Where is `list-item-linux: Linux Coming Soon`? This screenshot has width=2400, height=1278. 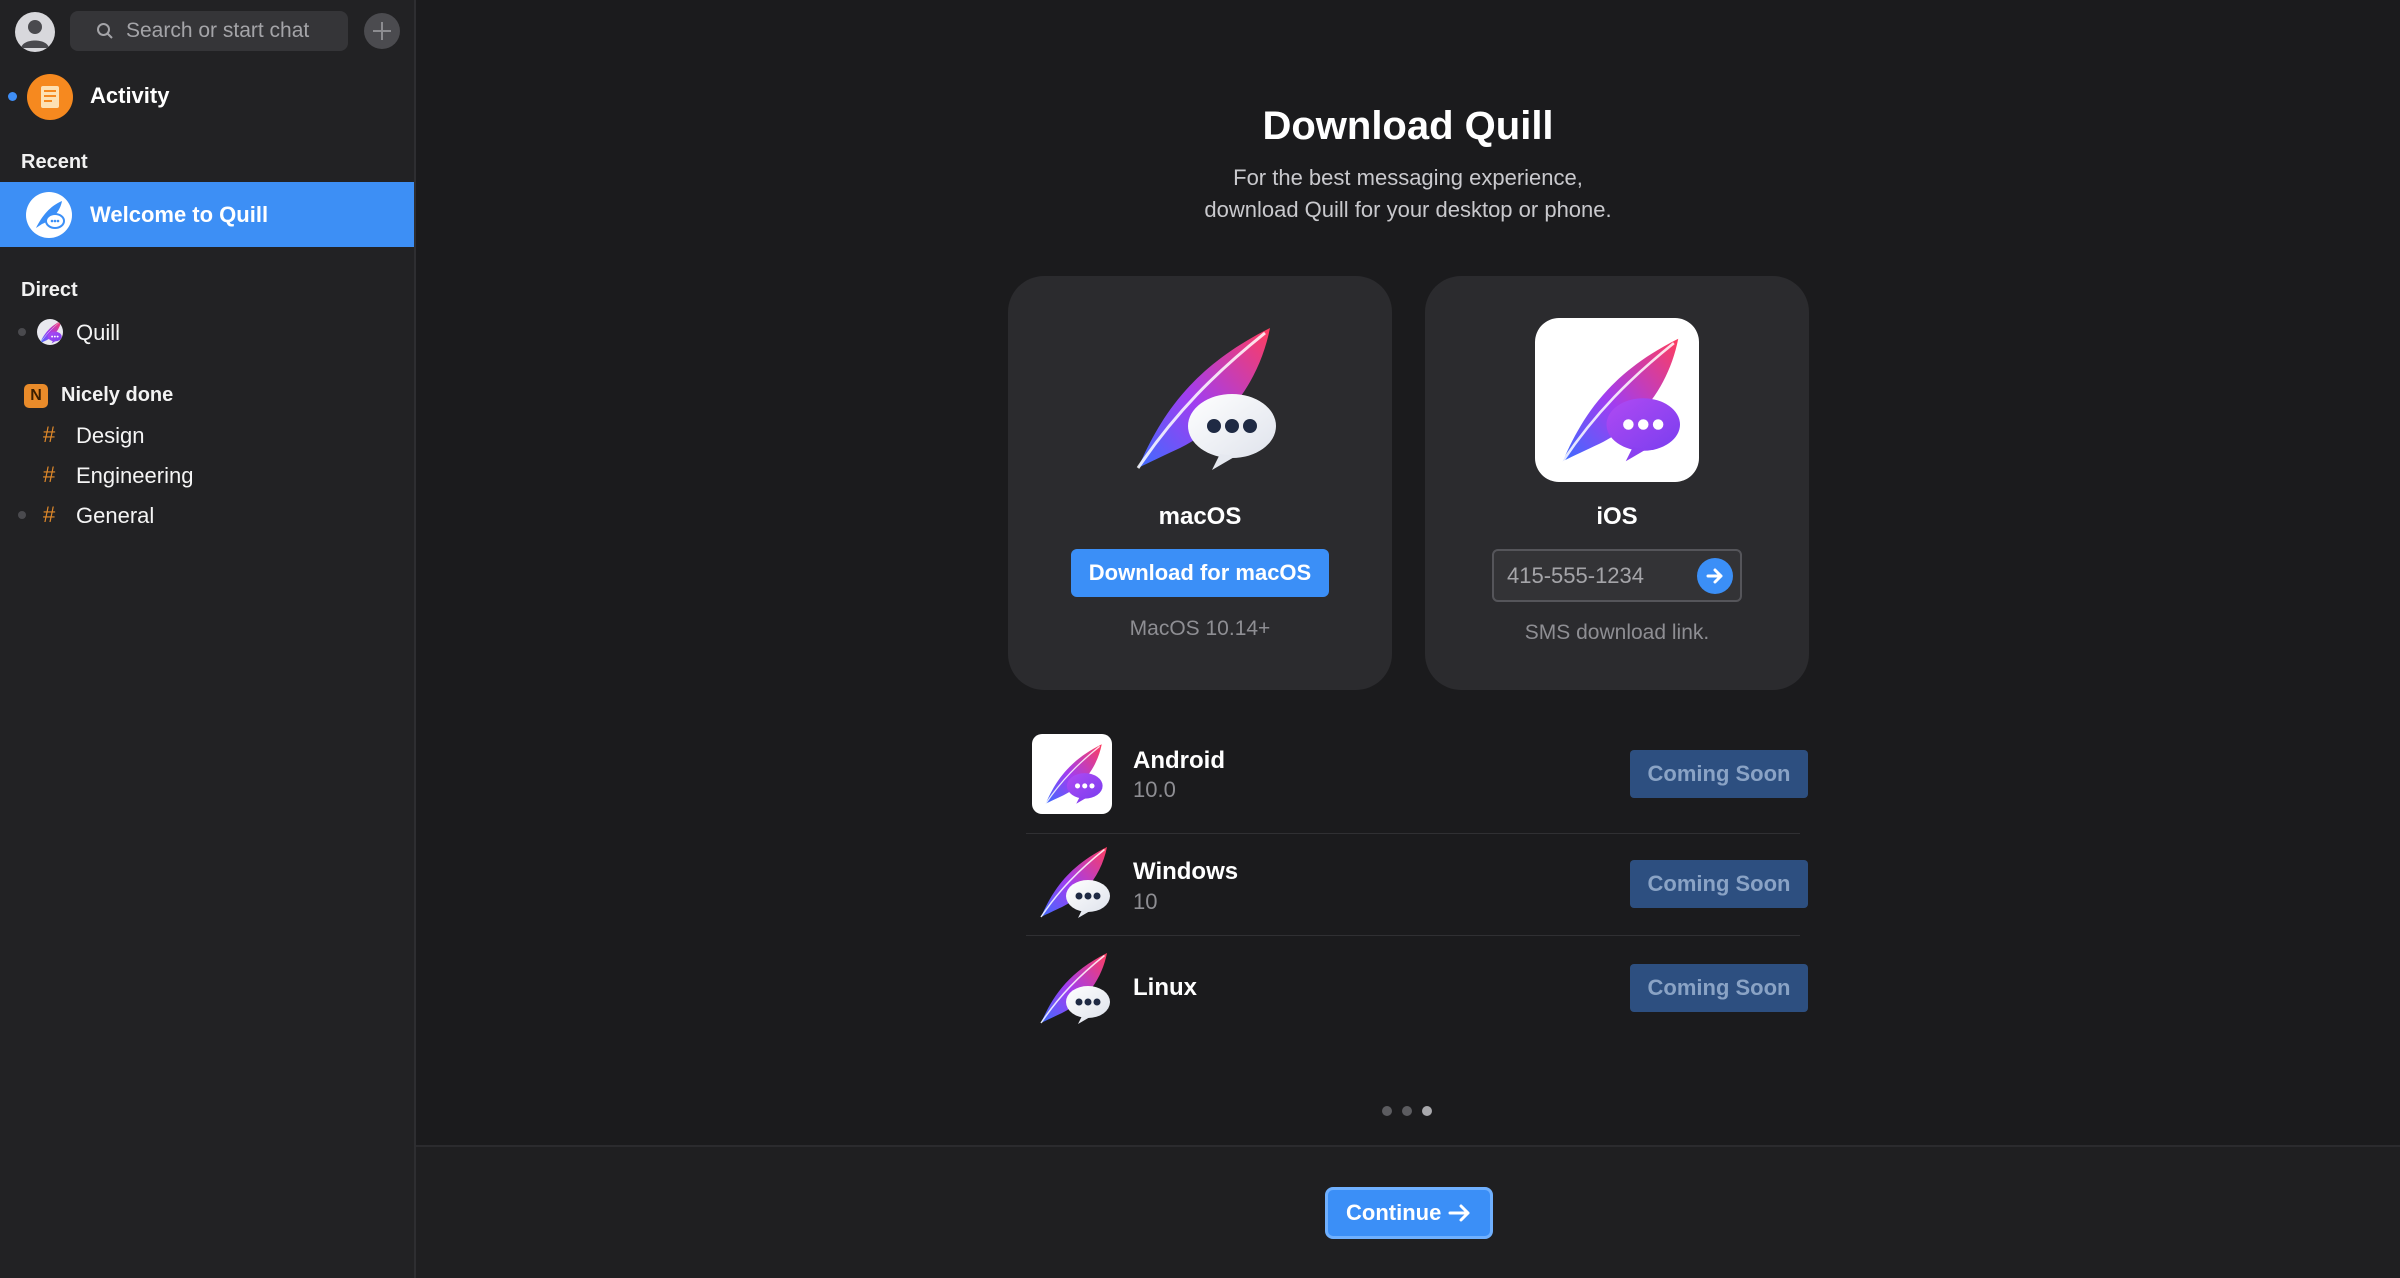 list-item-linux: Linux Coming Soon is located at coordinates (1417, 988).